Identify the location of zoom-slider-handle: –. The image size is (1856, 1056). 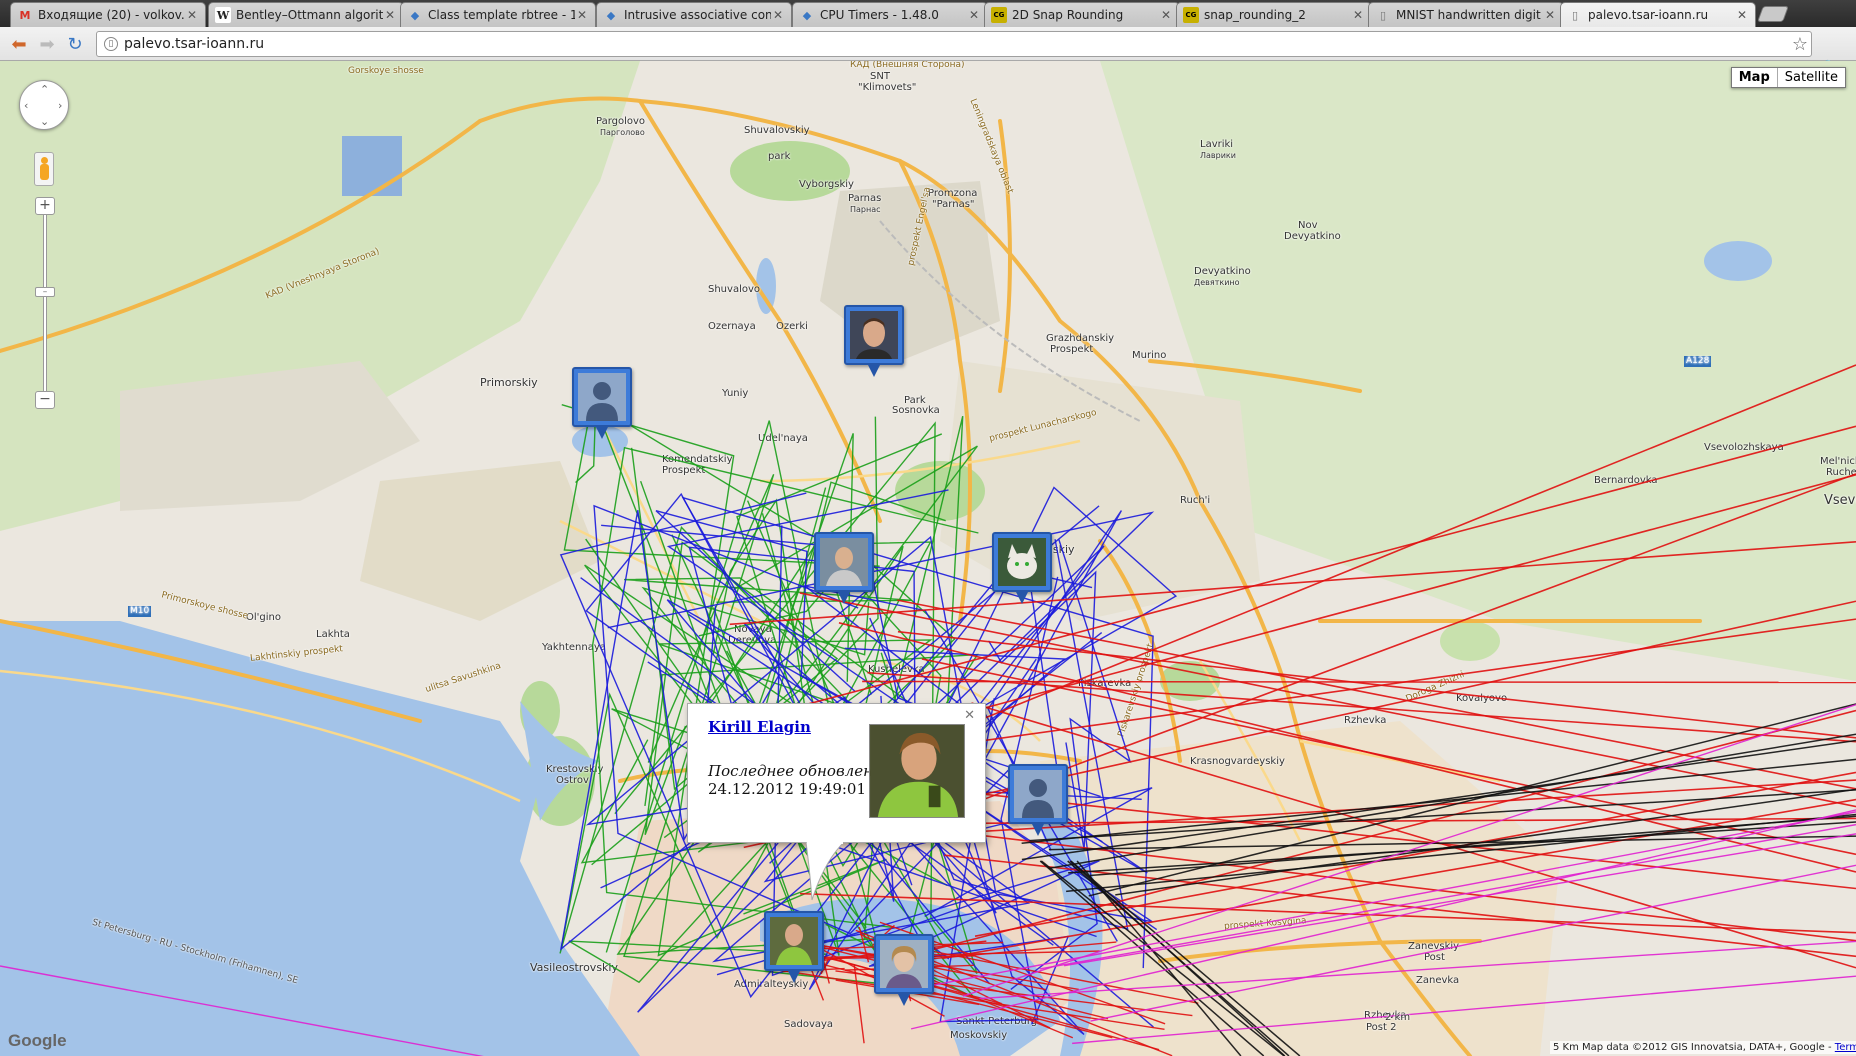
(45, 292).